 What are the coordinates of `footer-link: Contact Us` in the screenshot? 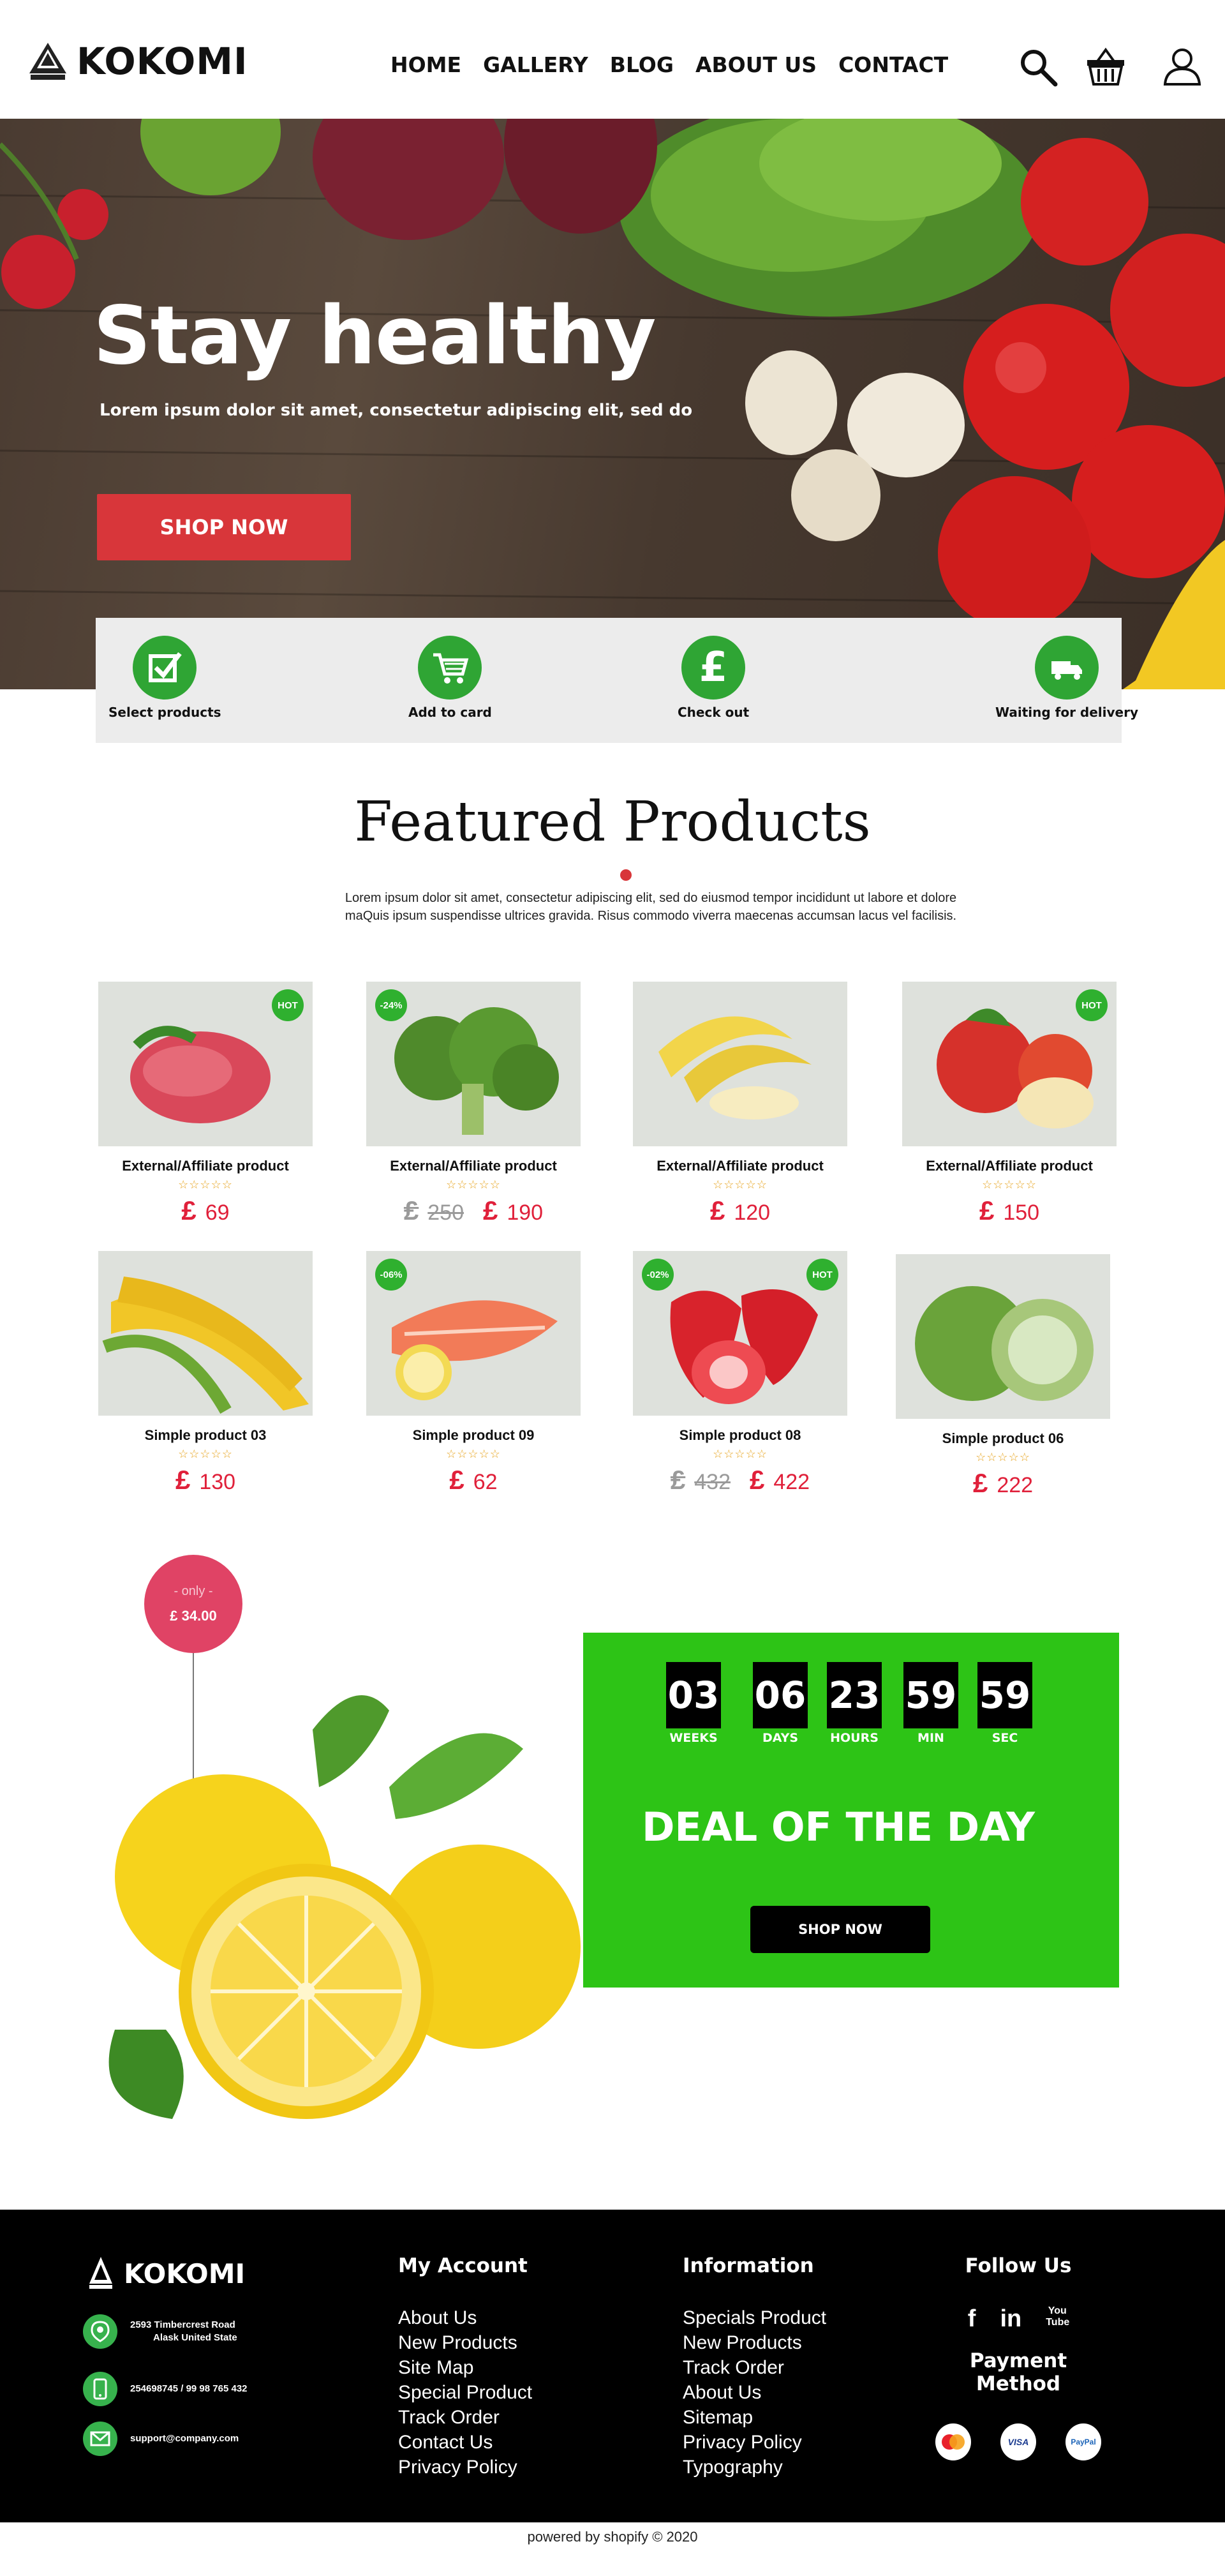 It's located at (465, 2442).